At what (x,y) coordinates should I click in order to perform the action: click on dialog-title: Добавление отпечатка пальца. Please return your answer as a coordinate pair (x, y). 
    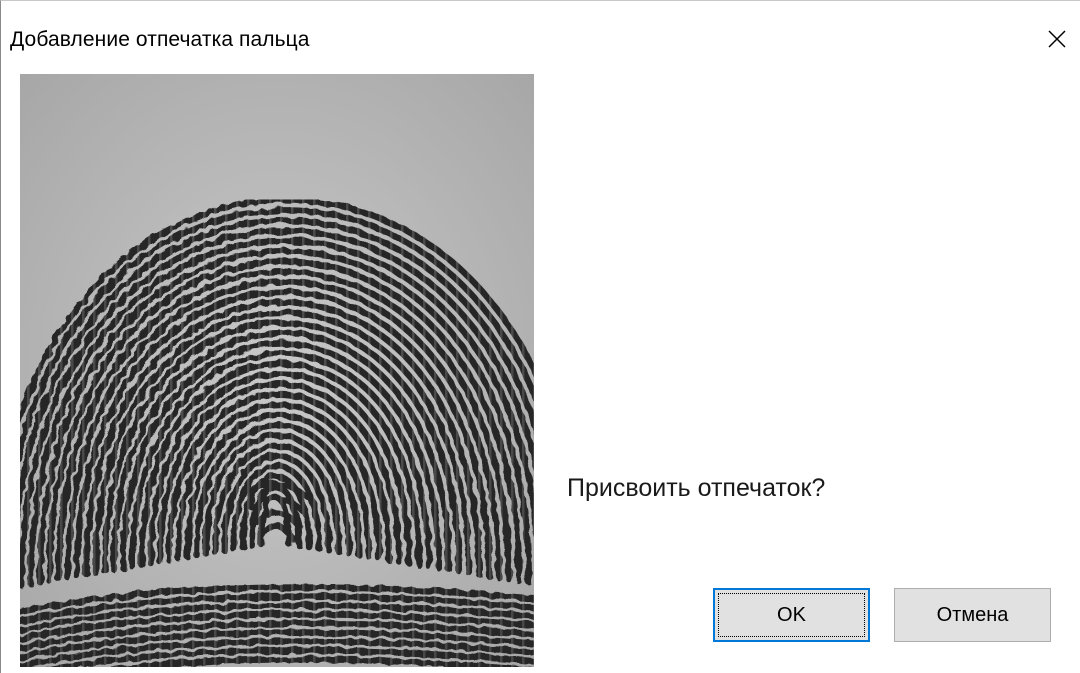
    Looking at the image, I should click on (160, 39).